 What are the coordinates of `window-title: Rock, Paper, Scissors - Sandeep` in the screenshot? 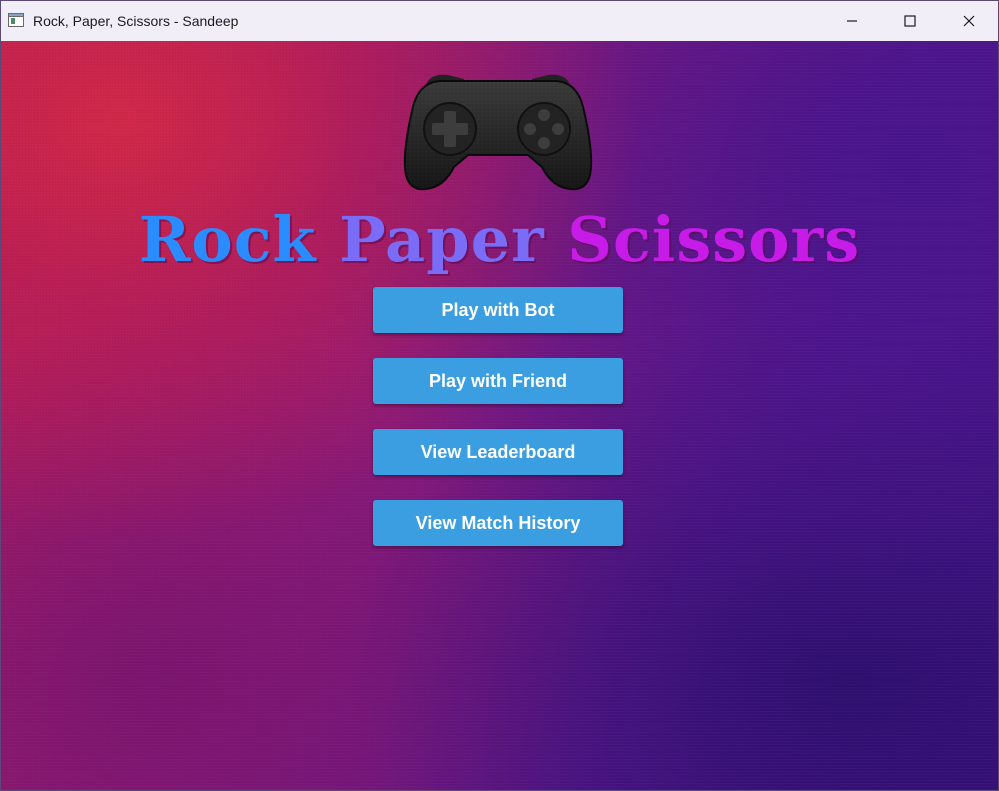 It's located at (136, 21).